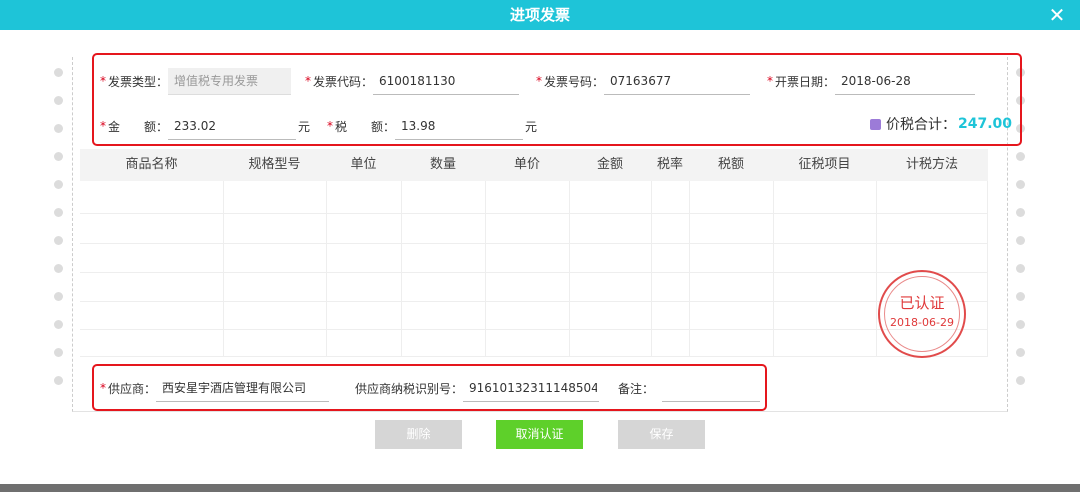 This screenshot has width=1080, height=492. Describe the element at coordinates (539, 434) in the screenshot. I see `cancel-verify-button: 取消认证` at that location.